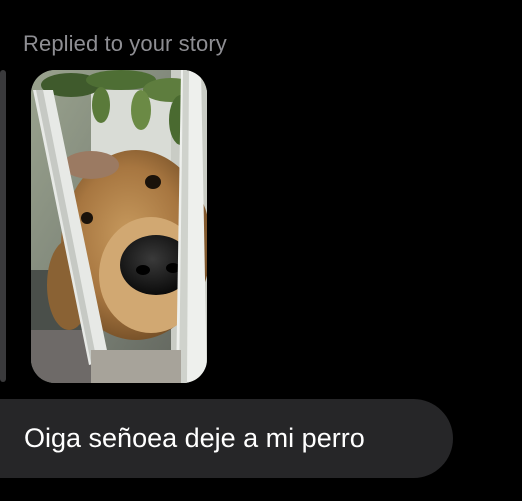 Image resolution: width=522 pixels, height=501 pixels. I want to click on message-bubble: Oiga señoea deje a mi perro, so click(226, 438).